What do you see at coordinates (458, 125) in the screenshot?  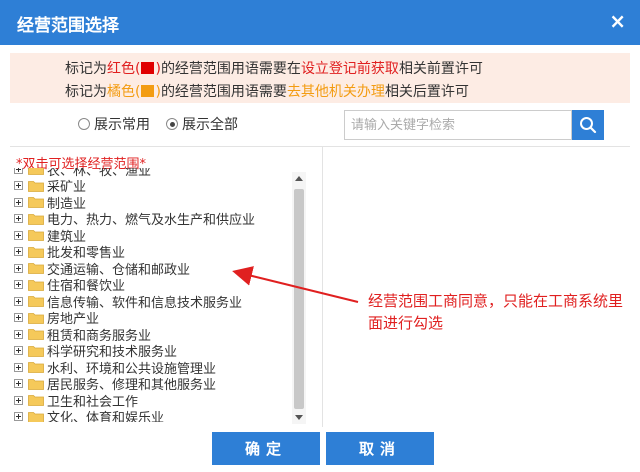 I see `search-input` at bounding box center [458, 125].